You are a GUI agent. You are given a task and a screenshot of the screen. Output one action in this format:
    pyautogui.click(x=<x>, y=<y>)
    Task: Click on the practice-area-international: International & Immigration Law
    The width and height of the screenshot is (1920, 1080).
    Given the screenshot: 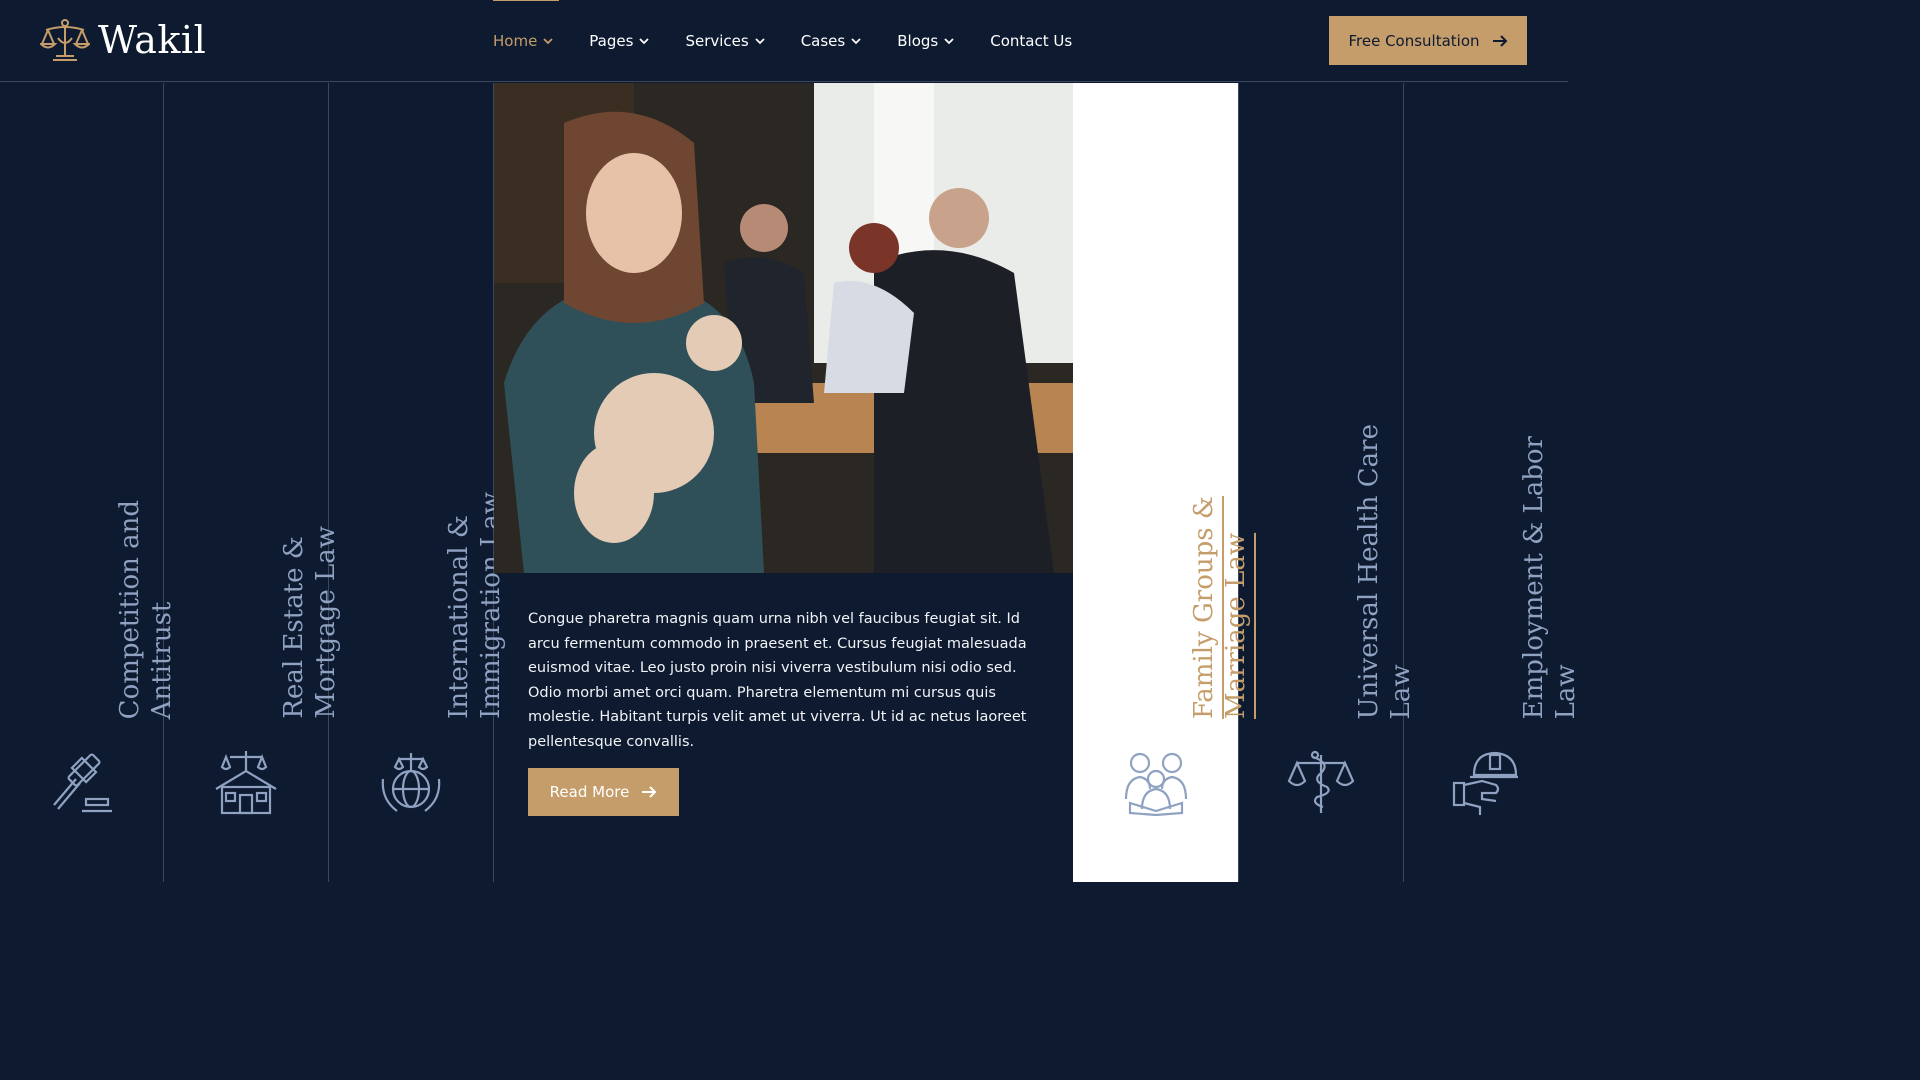 What is the action you would take?
    pyautogui.click(x=417, y=482)
    